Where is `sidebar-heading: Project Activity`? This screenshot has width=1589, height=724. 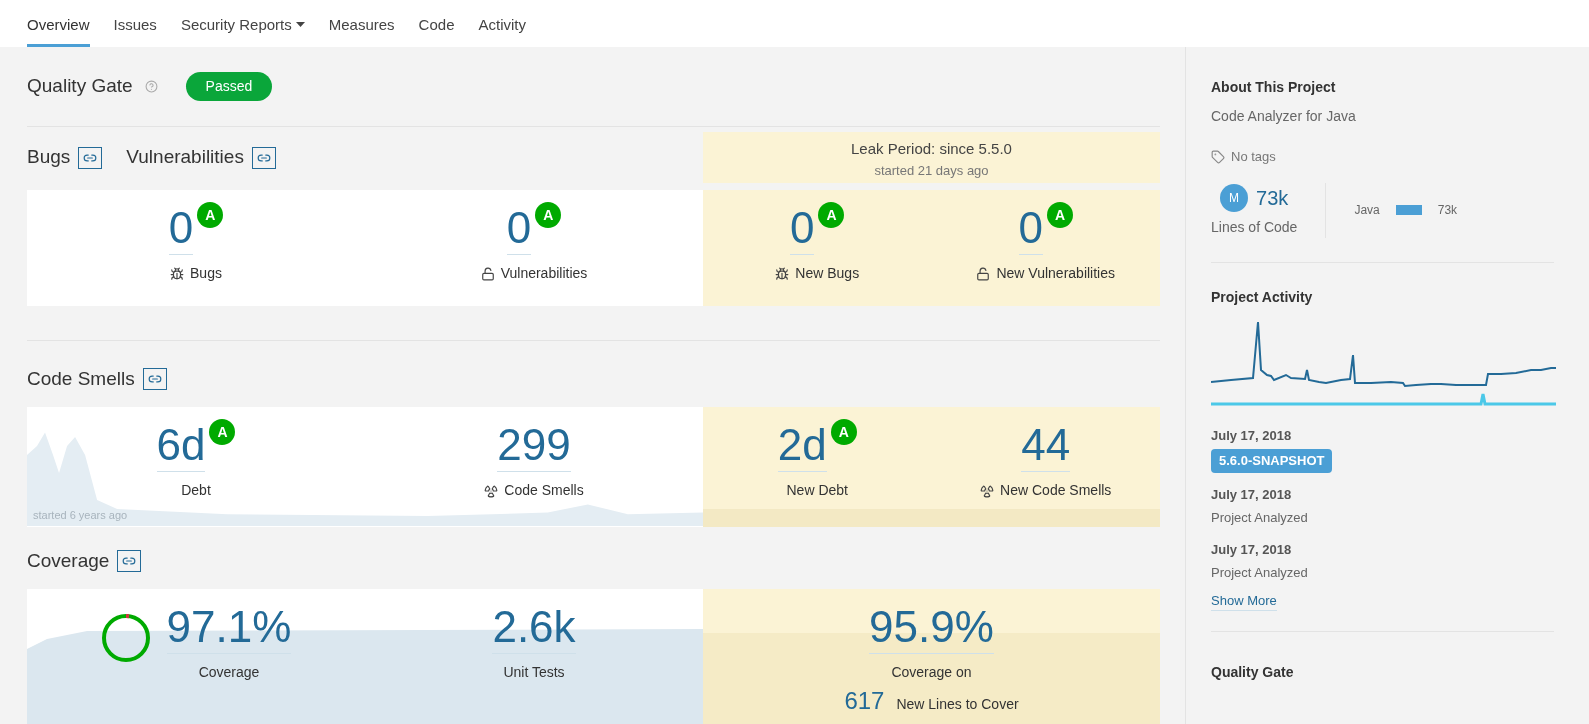 sidebar-heading: Project Activity is located at coordinates (1262, 297).